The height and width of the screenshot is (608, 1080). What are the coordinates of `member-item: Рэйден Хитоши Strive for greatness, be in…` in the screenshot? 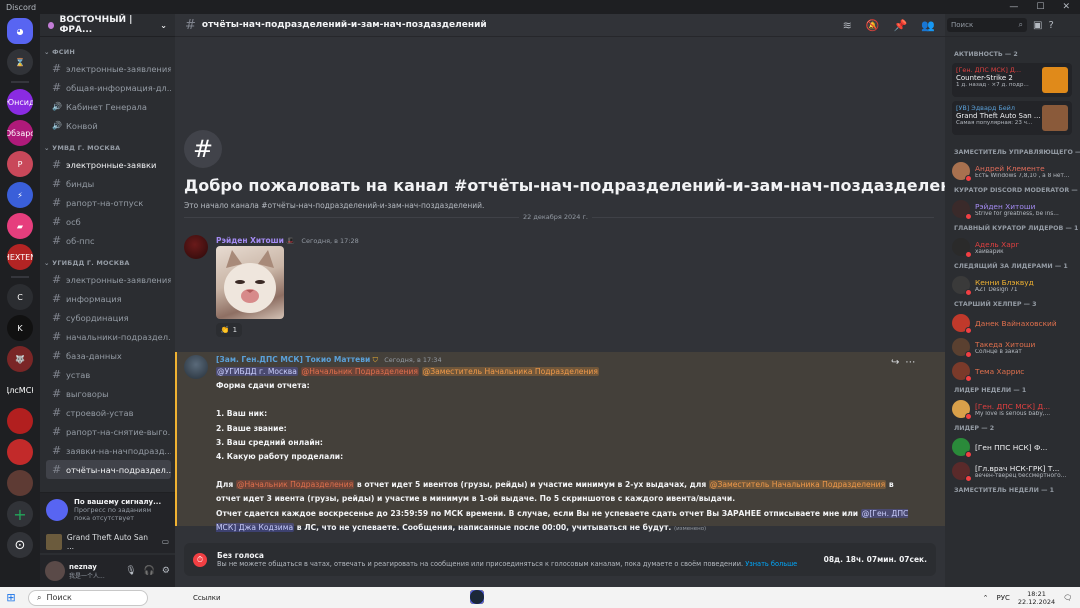 It's located at (1015, 209).